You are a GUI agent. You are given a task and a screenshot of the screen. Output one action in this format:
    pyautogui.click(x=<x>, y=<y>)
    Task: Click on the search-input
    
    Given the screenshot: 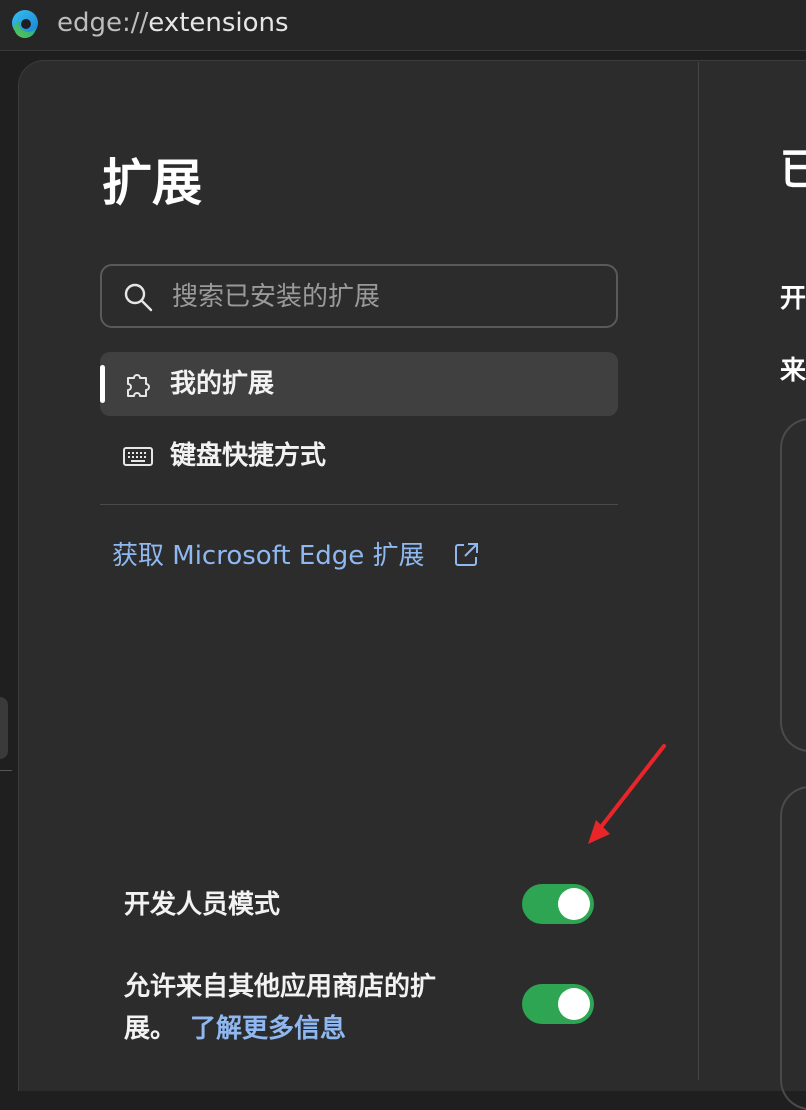 What is the action you would take?
    pyautogui.click(x=382, y=297)
    